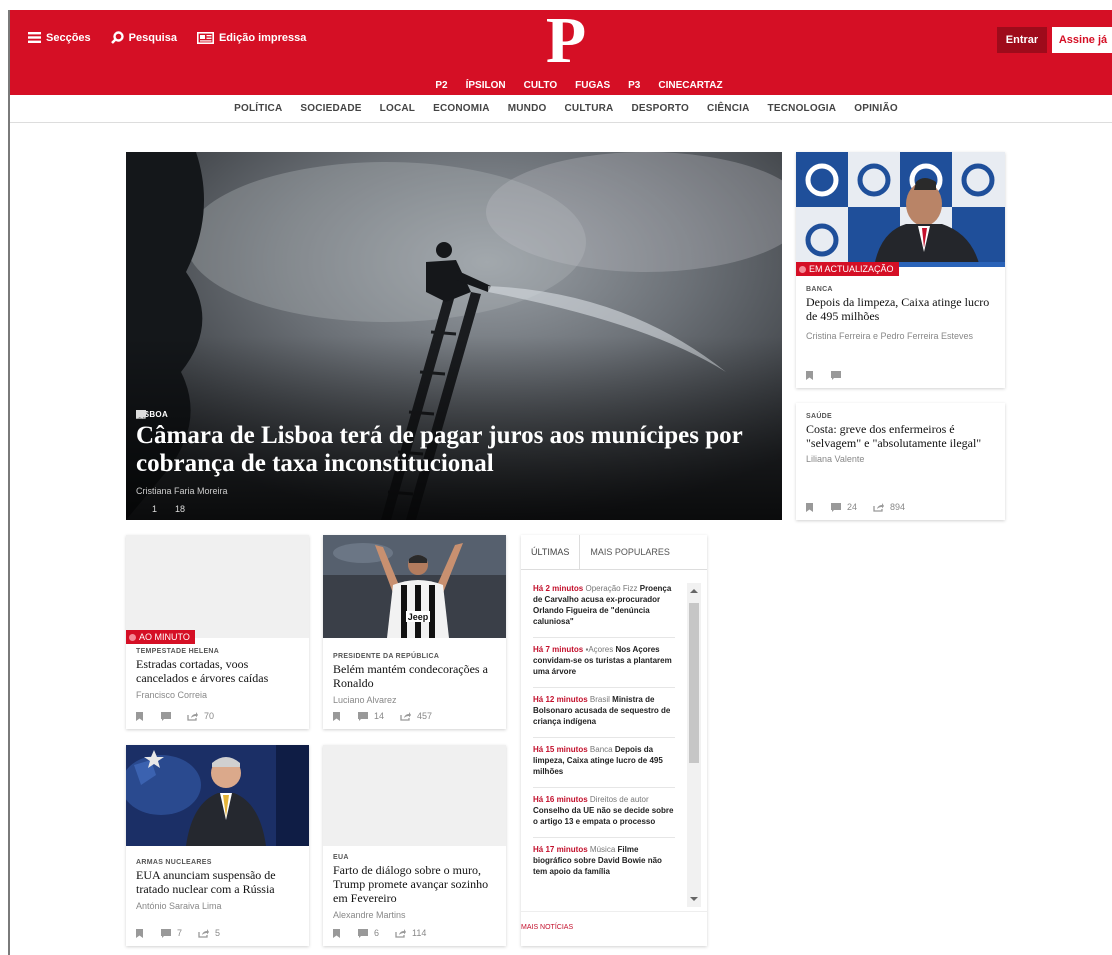 The image size is (1112, 955). What do you see at coordinates (694, 683) in the screenshot?
I see `scroll-thumb` at bounding box center [694, 683].